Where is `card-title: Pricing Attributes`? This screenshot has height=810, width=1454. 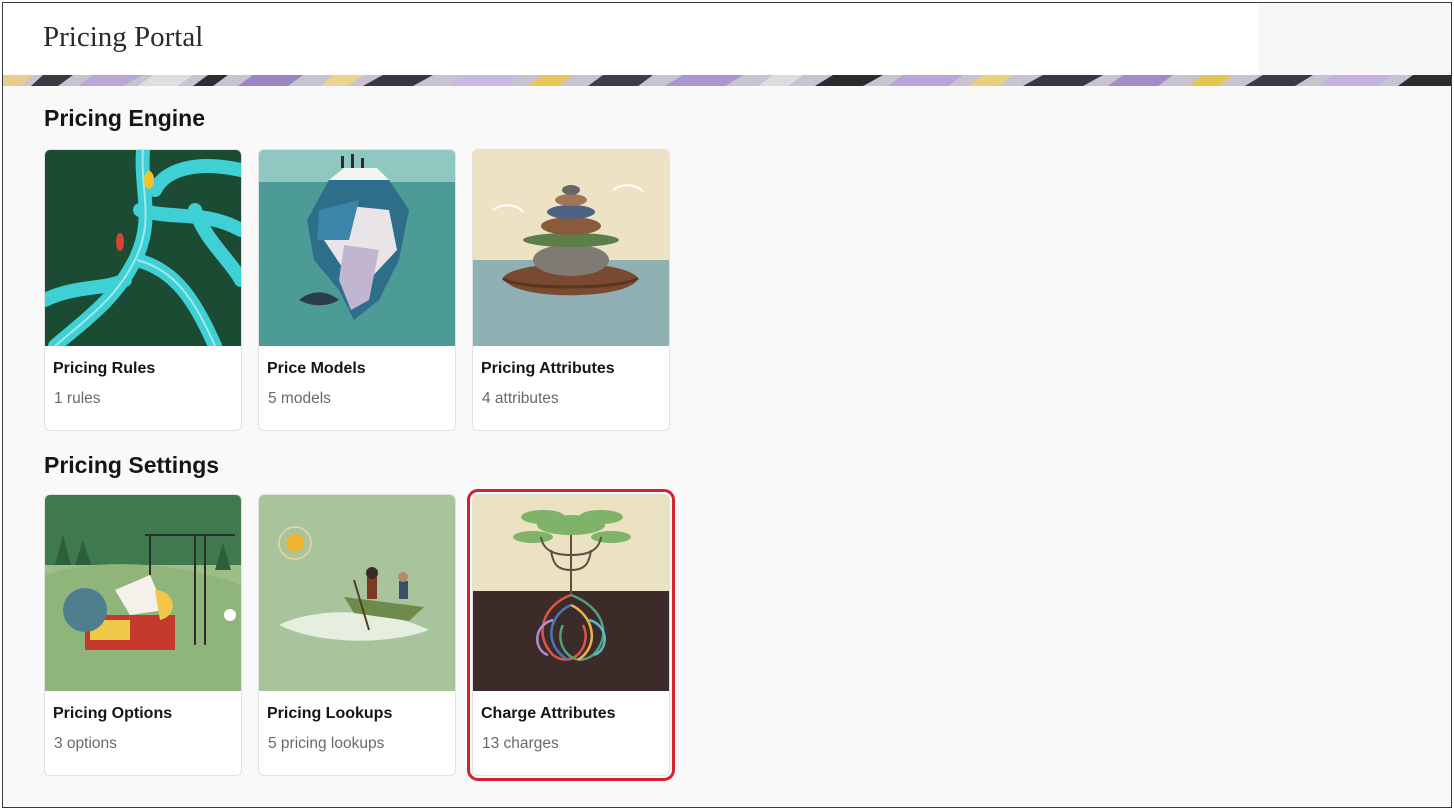
card-title: Pricing Attributes is located at coordinates (548, 368).